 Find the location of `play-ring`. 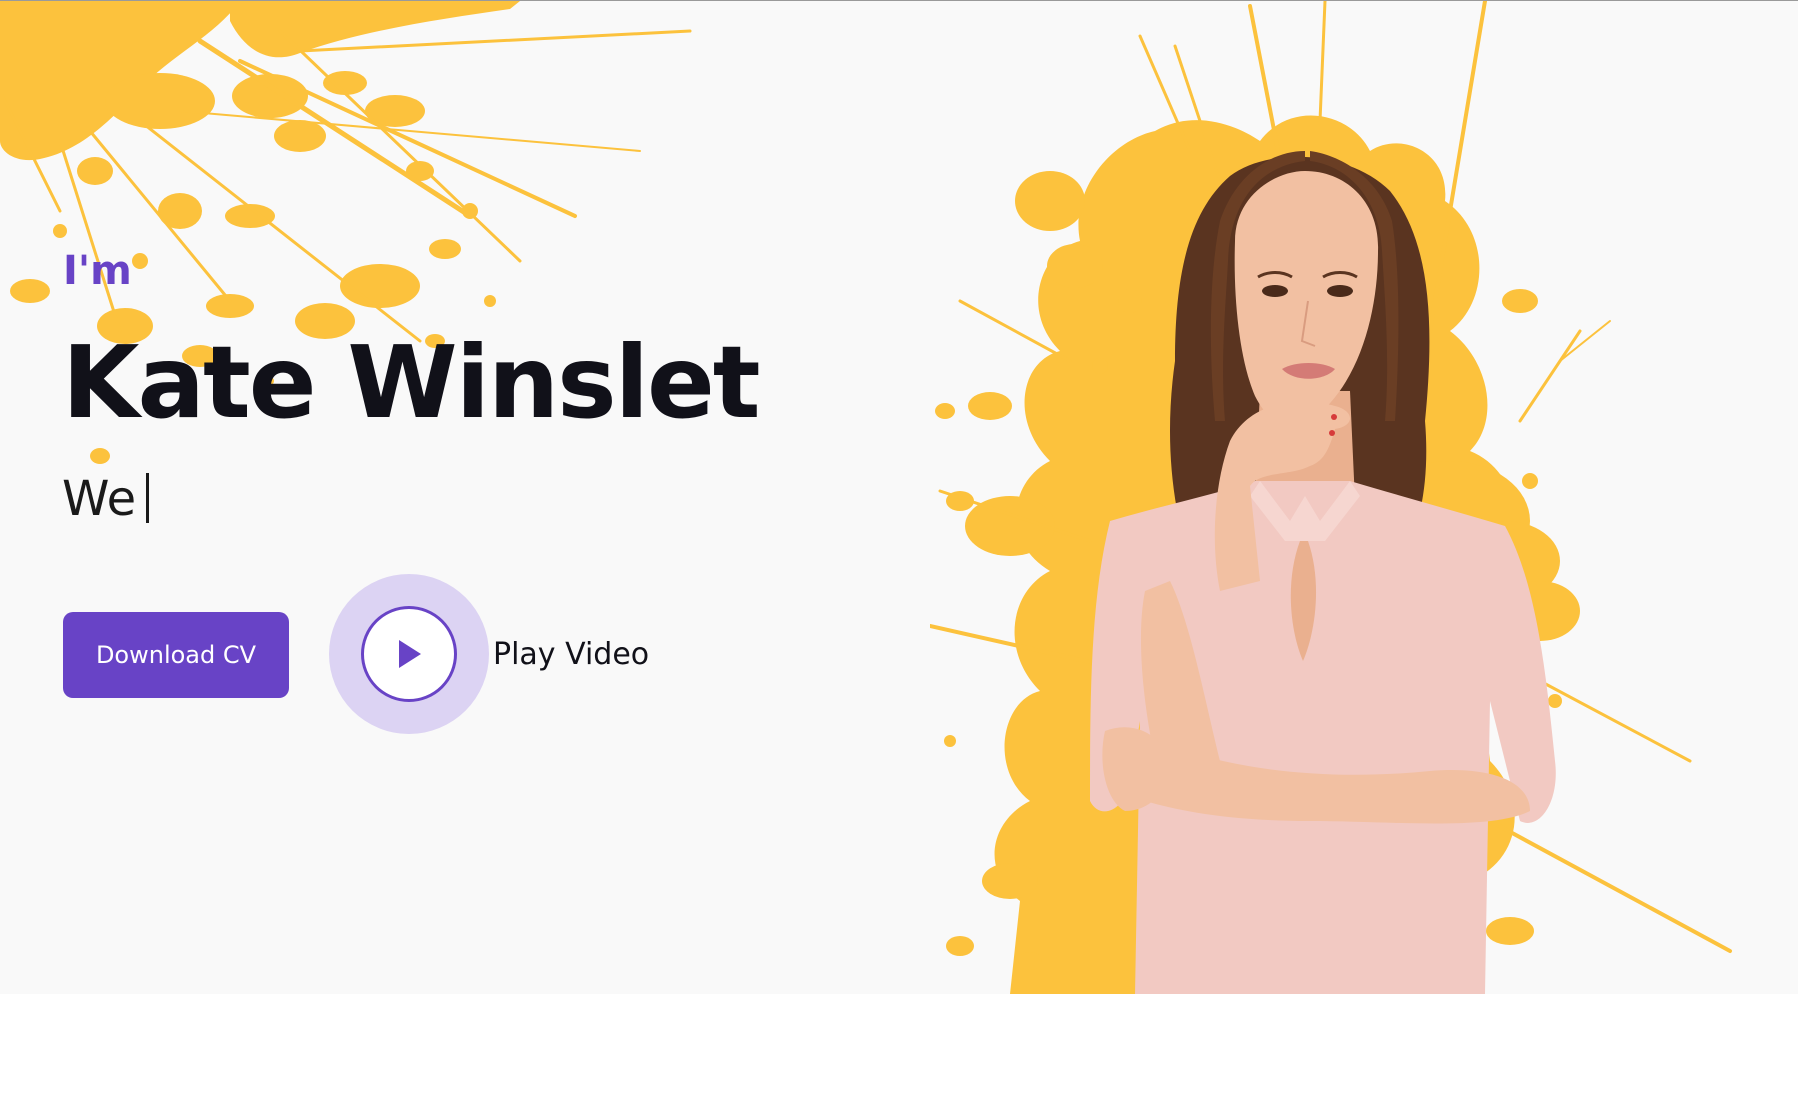

play-ring is located at coordinates (409, 654).